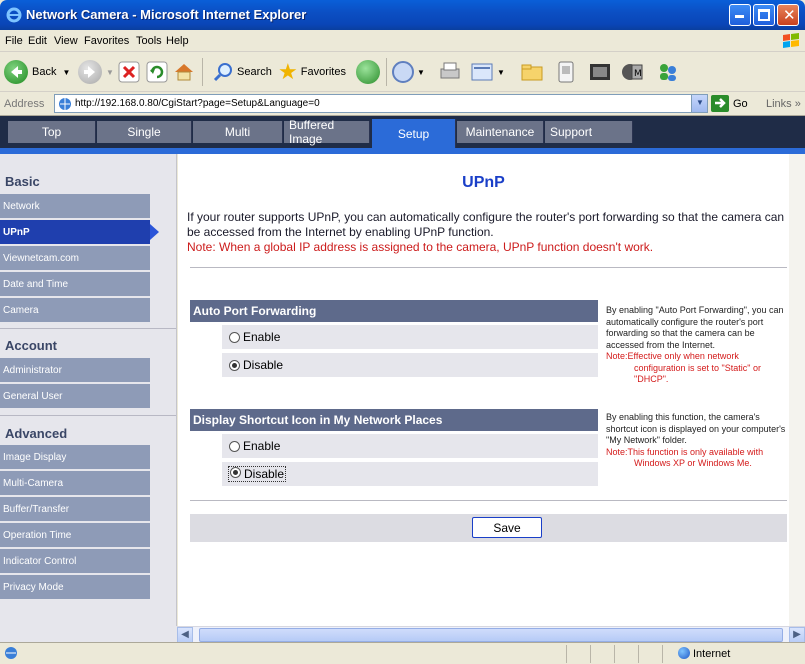  What do you see at coordinates (75, 509) in the screenshot?
I see `sidebar-item-buffer-transfer: Buffer/Transfer` at bounding box center [75, 509].